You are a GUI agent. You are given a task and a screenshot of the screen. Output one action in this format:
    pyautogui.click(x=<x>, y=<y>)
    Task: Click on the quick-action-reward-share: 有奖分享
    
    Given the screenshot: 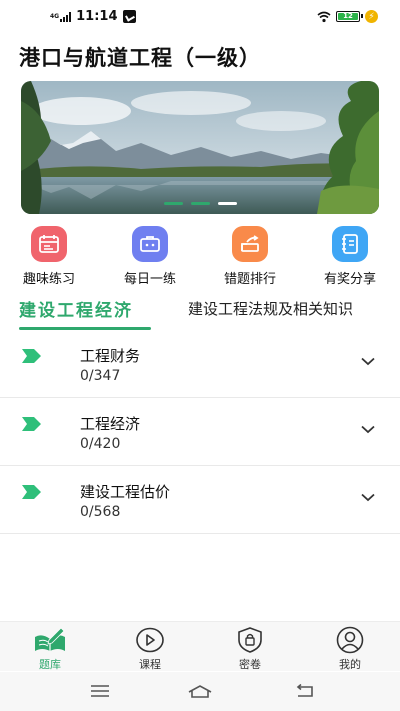 What is the action you would take?
    pyautogui.click(x=350, y=256)
    